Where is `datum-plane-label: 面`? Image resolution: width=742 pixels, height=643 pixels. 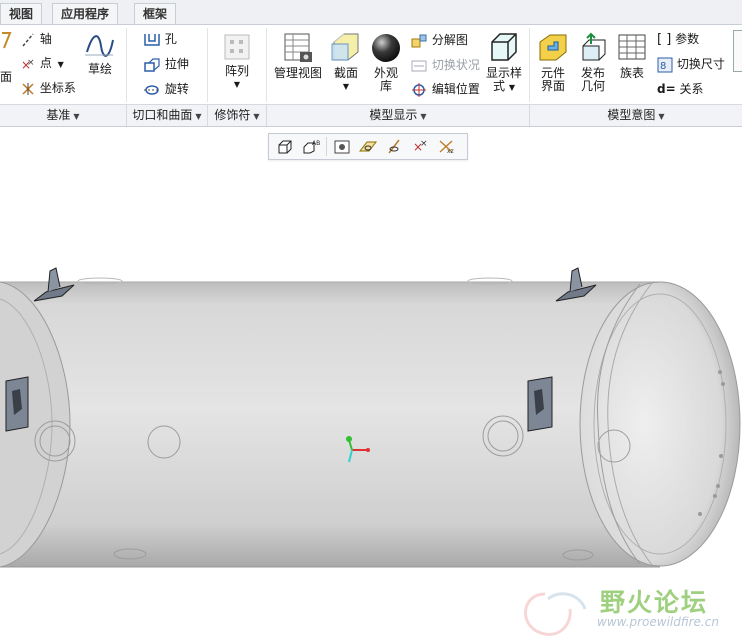
datum-plane-label: 面 is located at coordinates (6, 77).